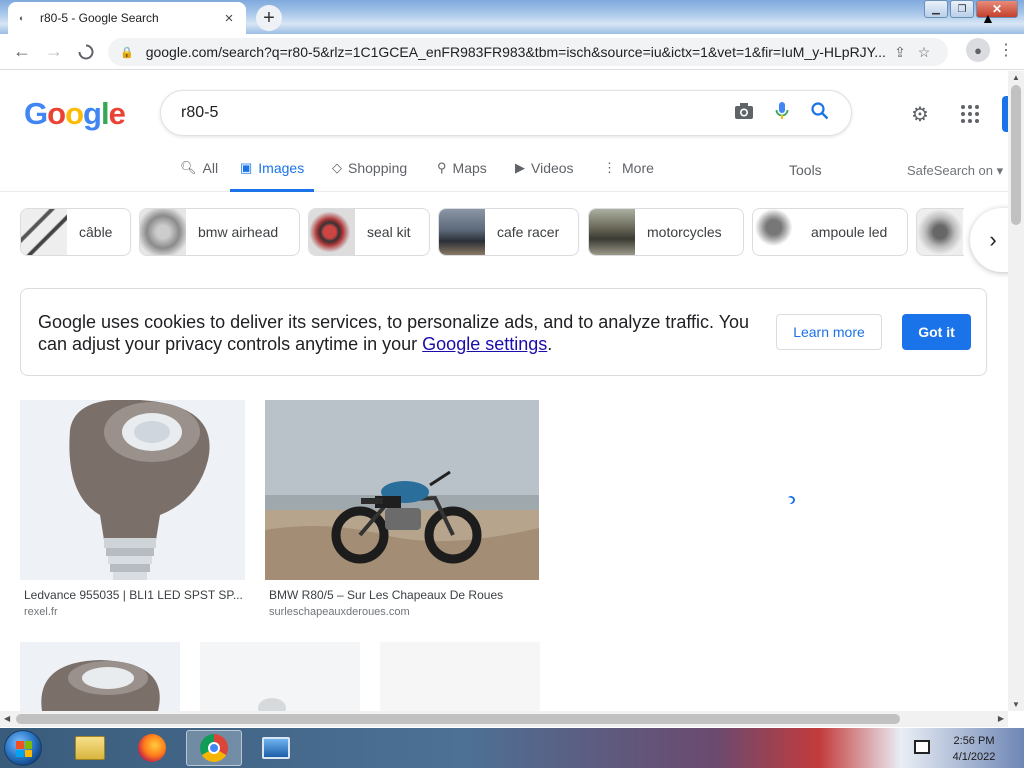 This screenshot has width=1024, height=768. I want to click on chip-seal-kit: seal kit, so click(369, 232).